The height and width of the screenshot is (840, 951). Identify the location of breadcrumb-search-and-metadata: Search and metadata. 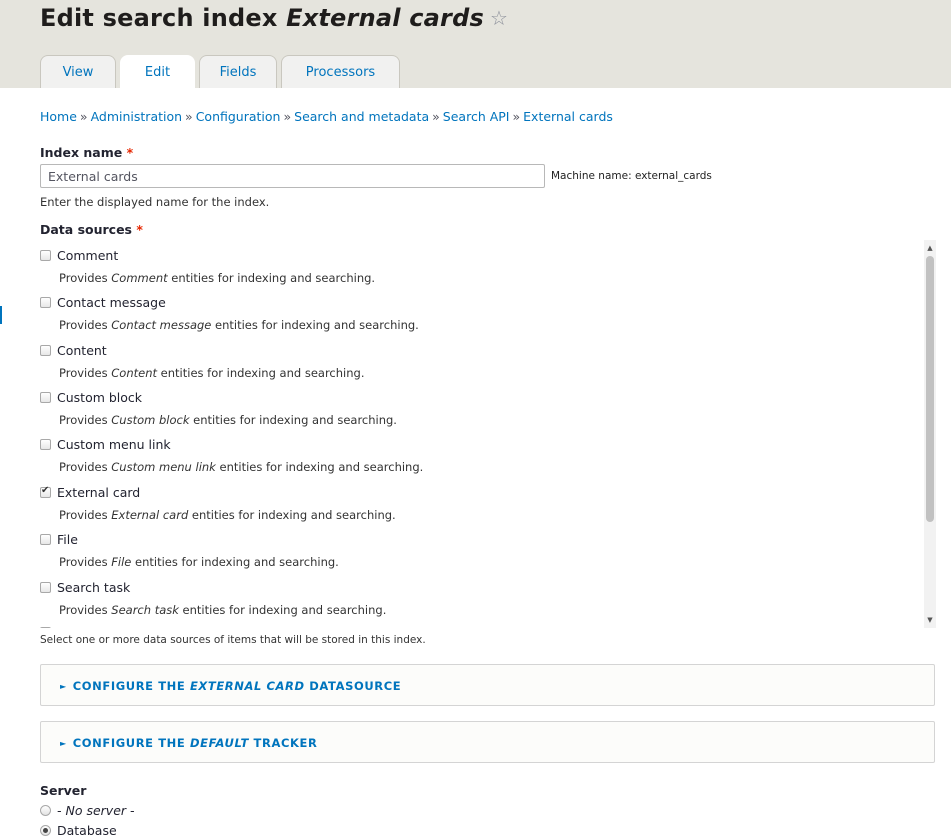
(361, 116).